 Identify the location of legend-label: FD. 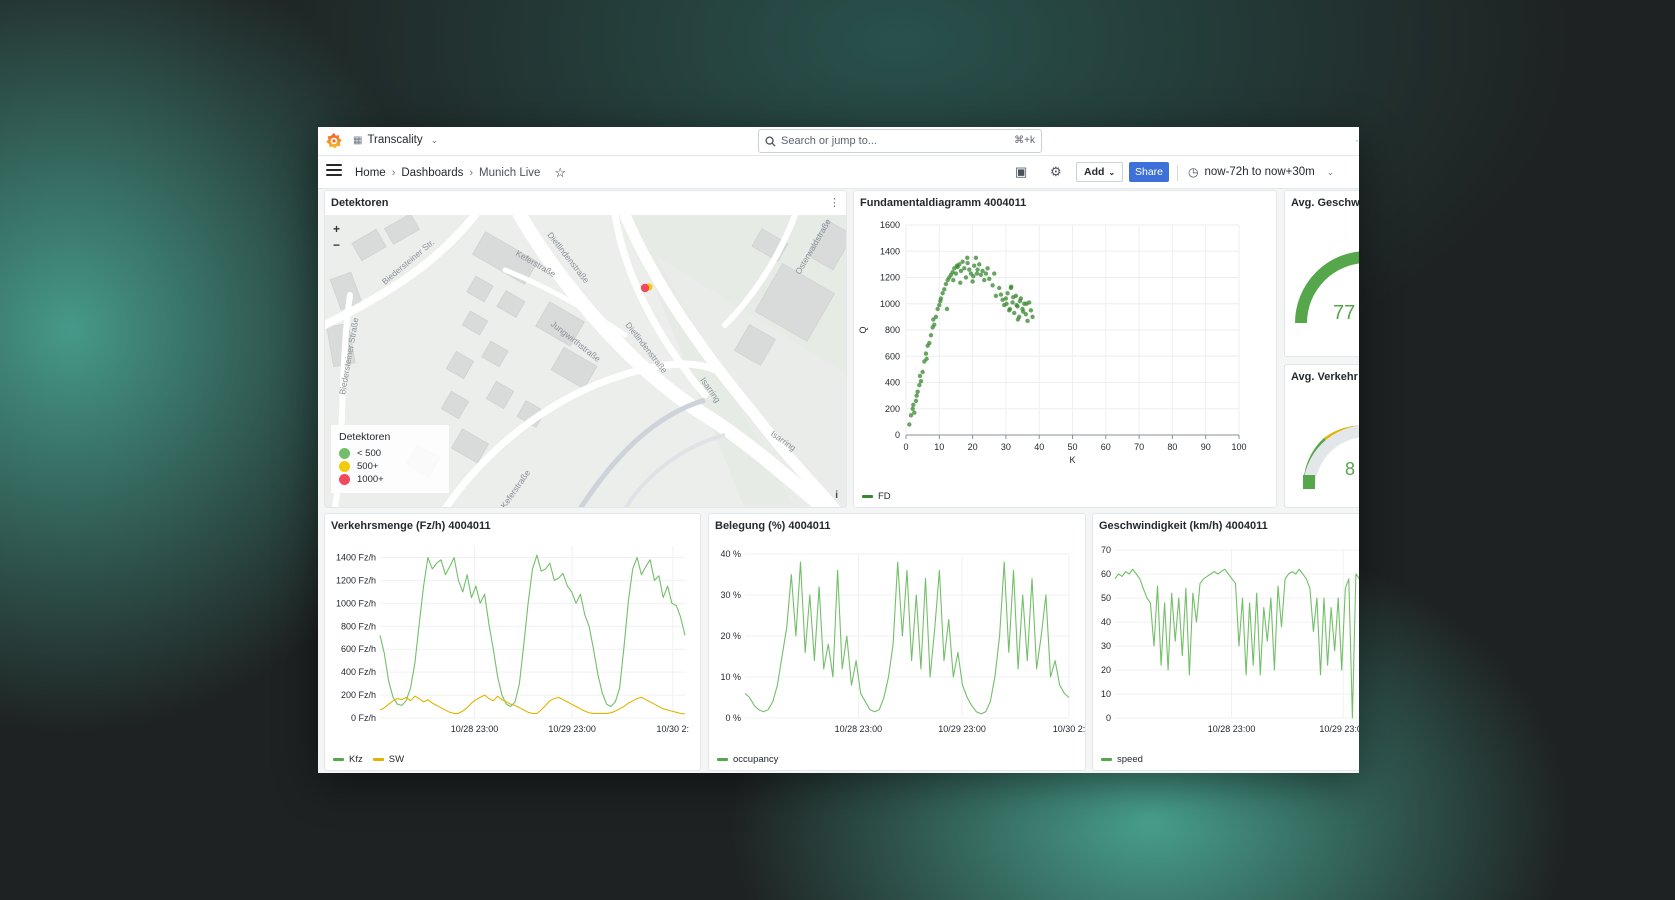
(884, 496).